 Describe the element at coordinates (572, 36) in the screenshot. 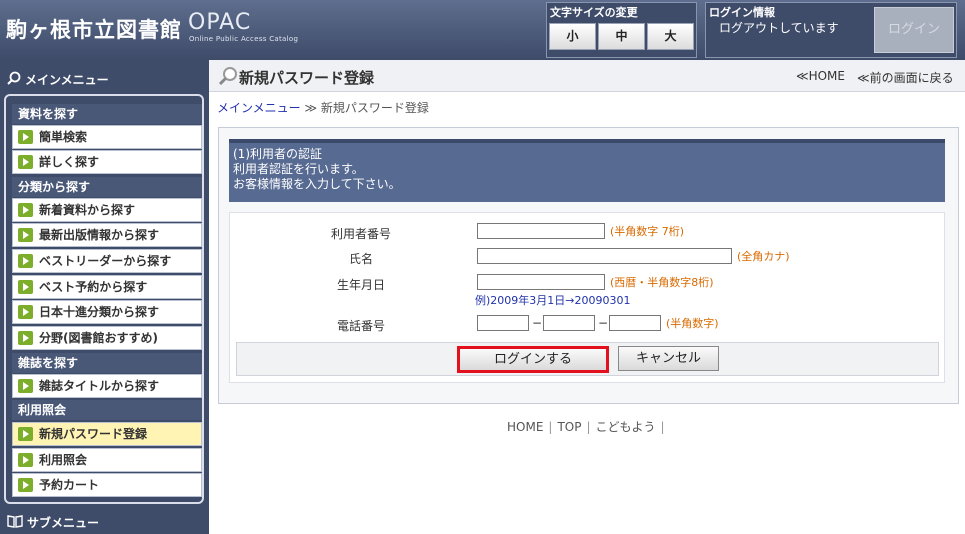

I see `font-size-small-button: 小` at that location.